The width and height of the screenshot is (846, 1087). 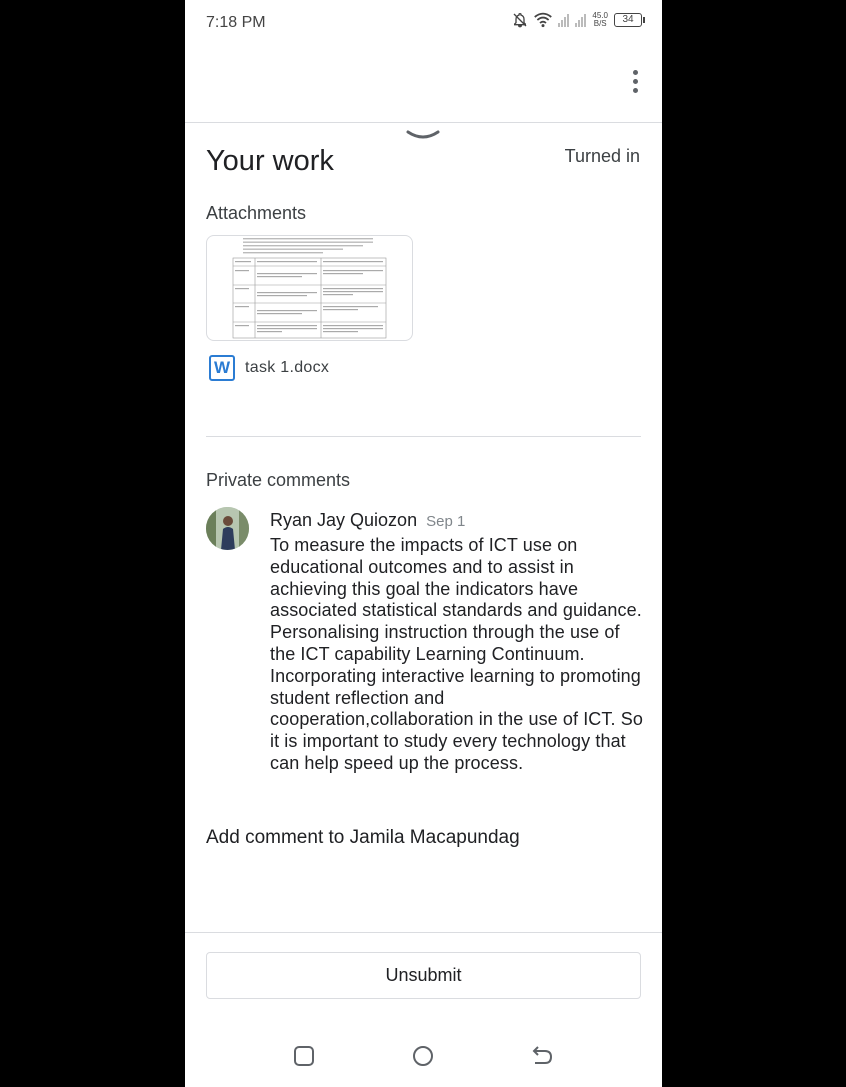 What do you see at coordinates (256, 213) in the screenshot?
I see `attachments-heading: Attachments` at bounding box center [256, 213].